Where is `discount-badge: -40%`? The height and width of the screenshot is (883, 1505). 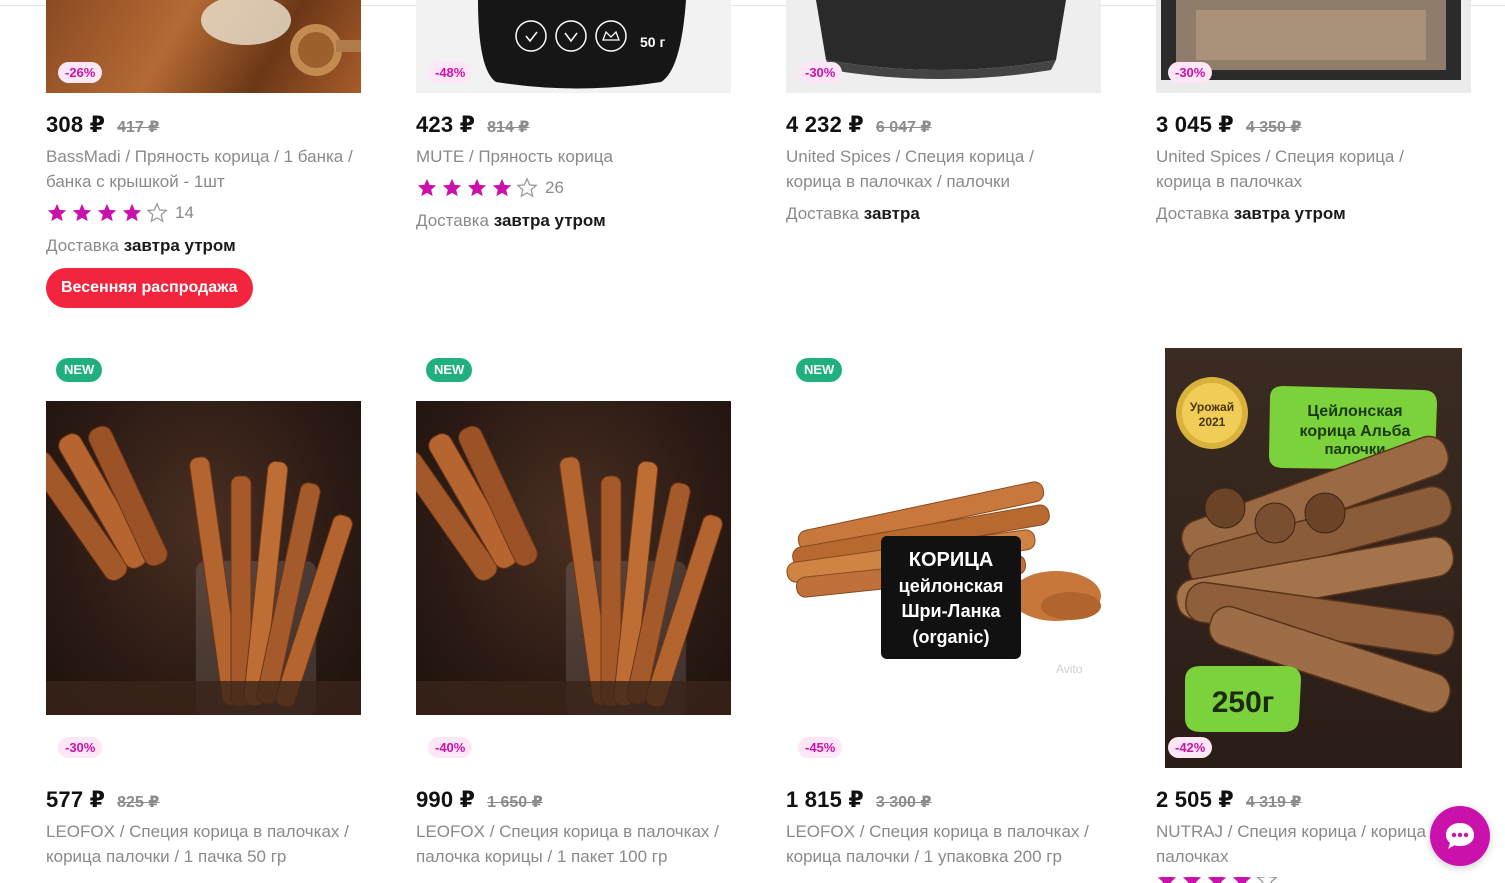
discount-badge: -40% is located at coordinates (450, 747).